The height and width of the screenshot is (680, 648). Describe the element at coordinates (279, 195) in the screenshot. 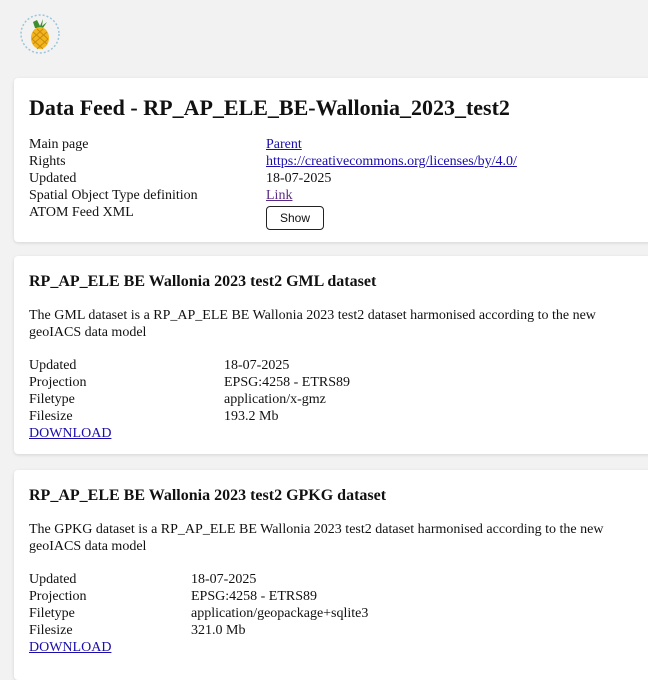

I see `spatial-object-definition-link: Link` at that location.